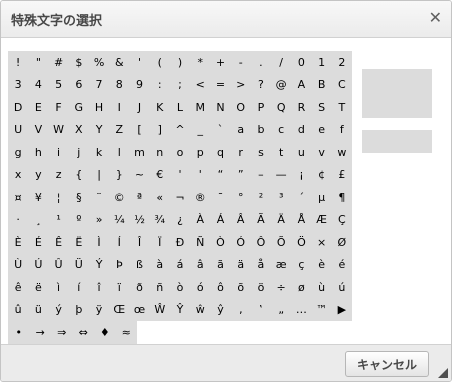  I want to click on character-cell: S, so click(321, 107).